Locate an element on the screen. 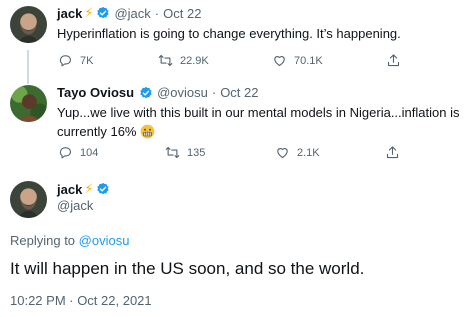 The width and height of the screenshot is (474, 317). replying-to-handle: @oviosu is located at coordinates (104, 240).